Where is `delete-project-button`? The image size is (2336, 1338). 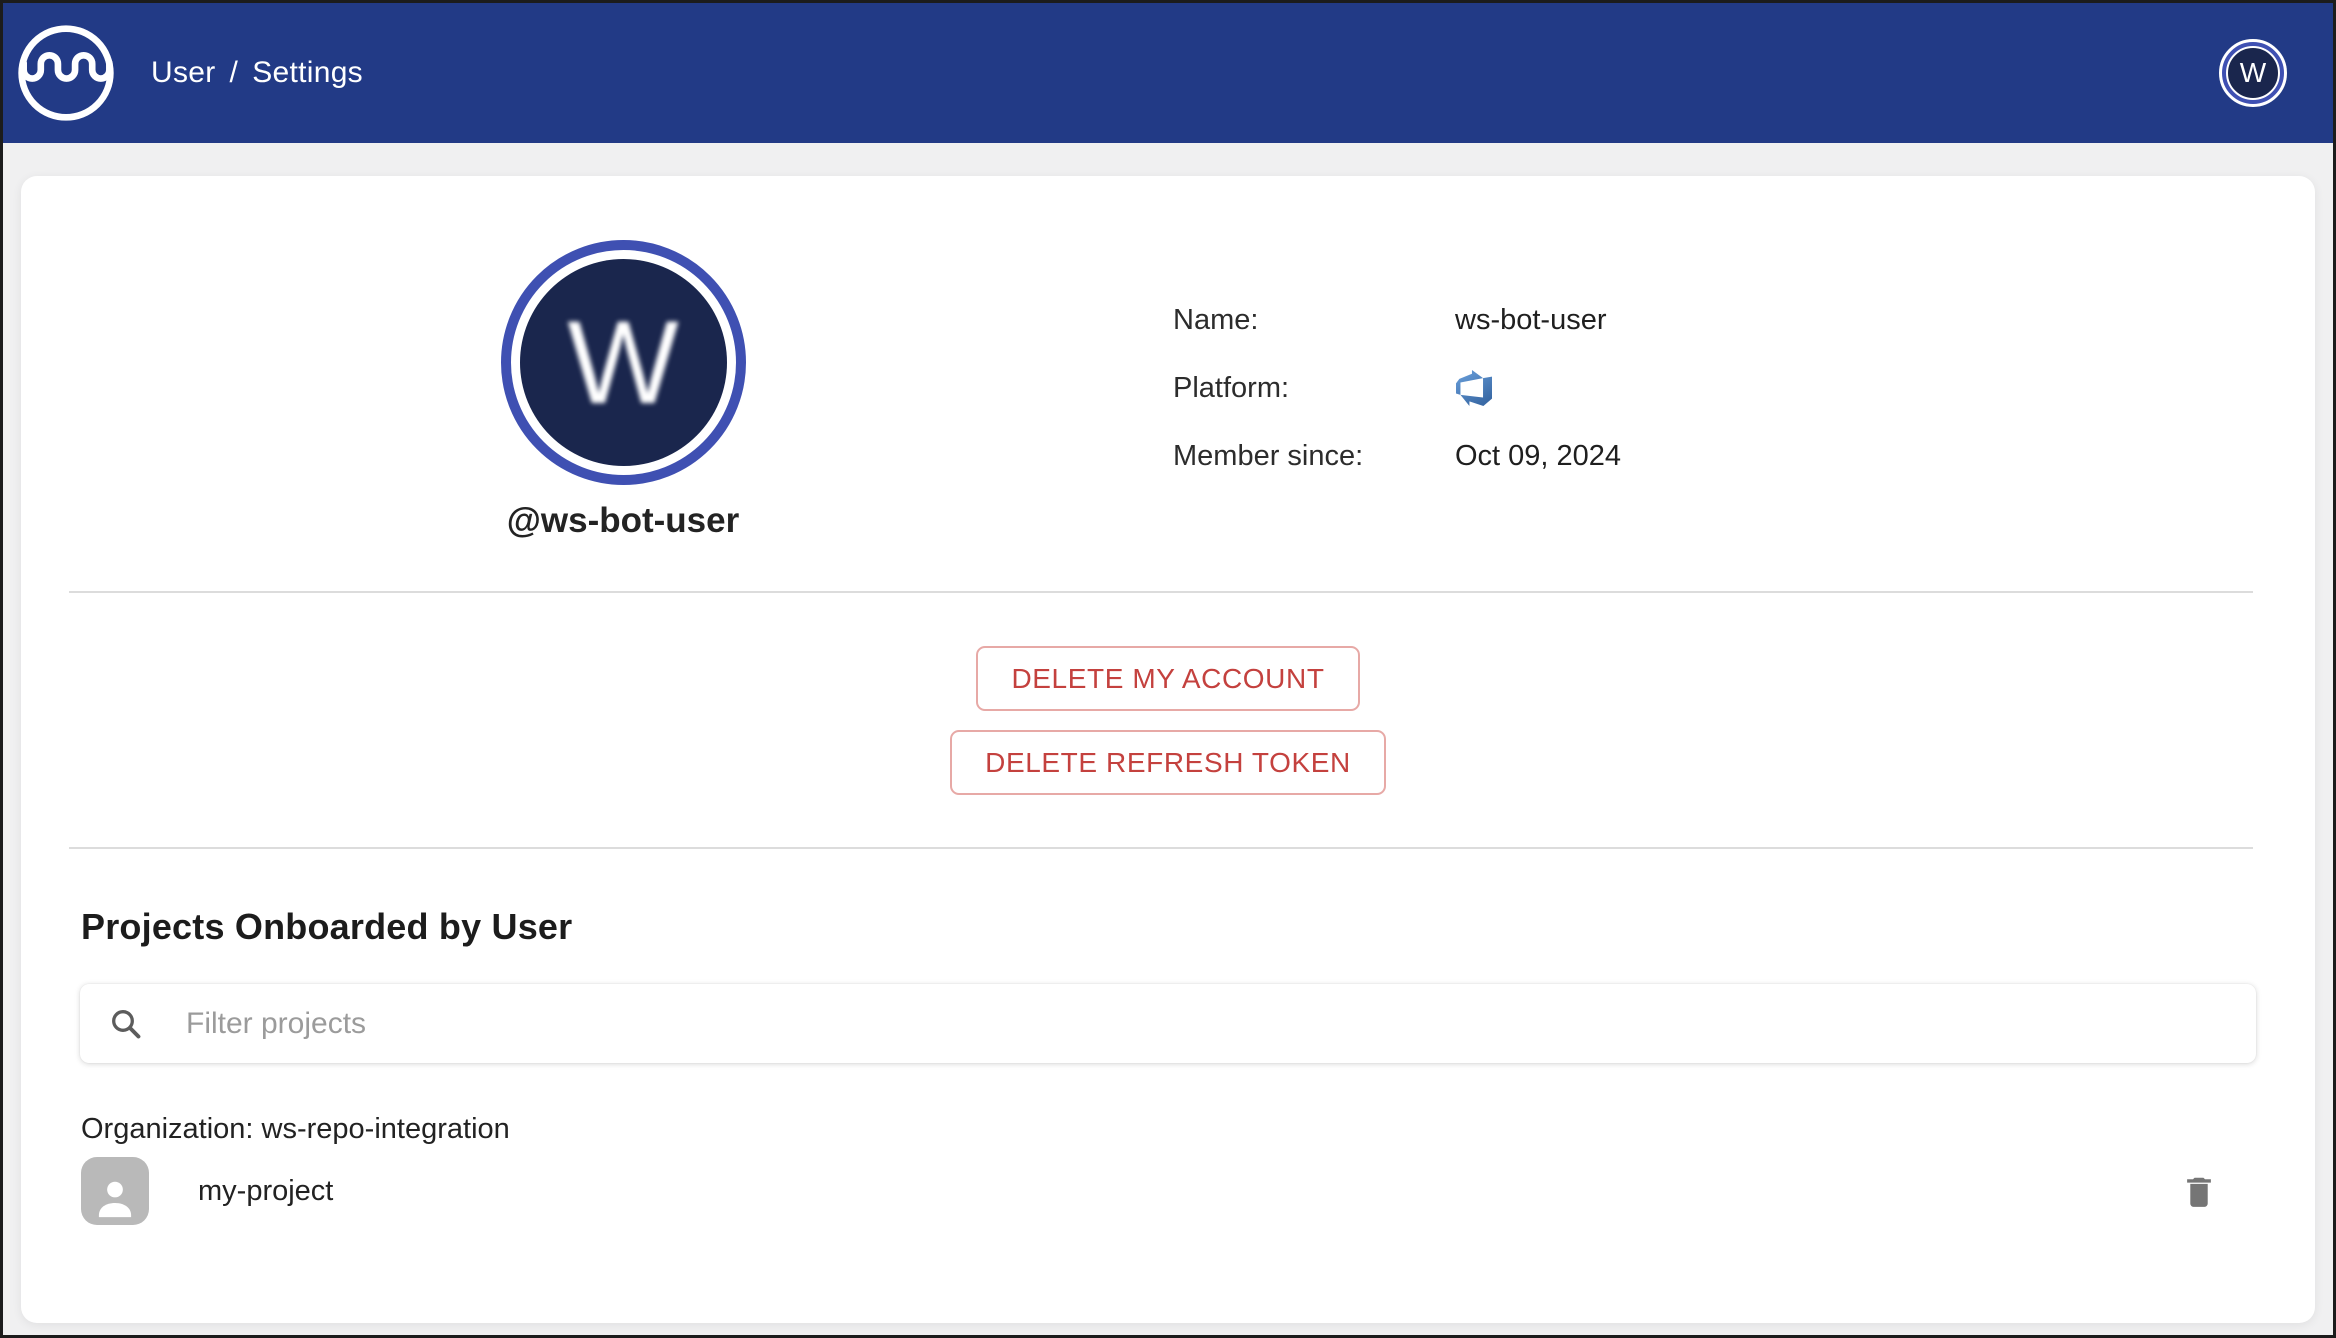 delete-project-button is located at coordinates (2199, 1191).